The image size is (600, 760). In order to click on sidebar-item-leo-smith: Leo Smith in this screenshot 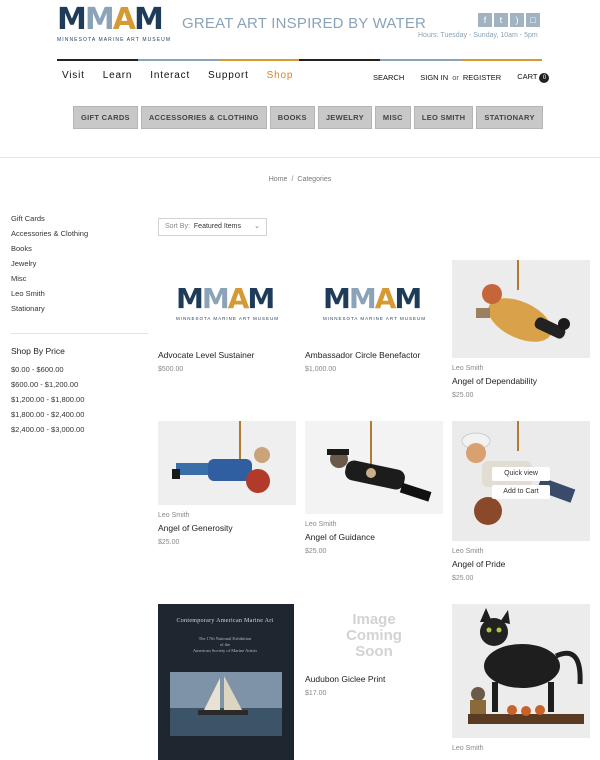, I will do `click(79, 296)`.